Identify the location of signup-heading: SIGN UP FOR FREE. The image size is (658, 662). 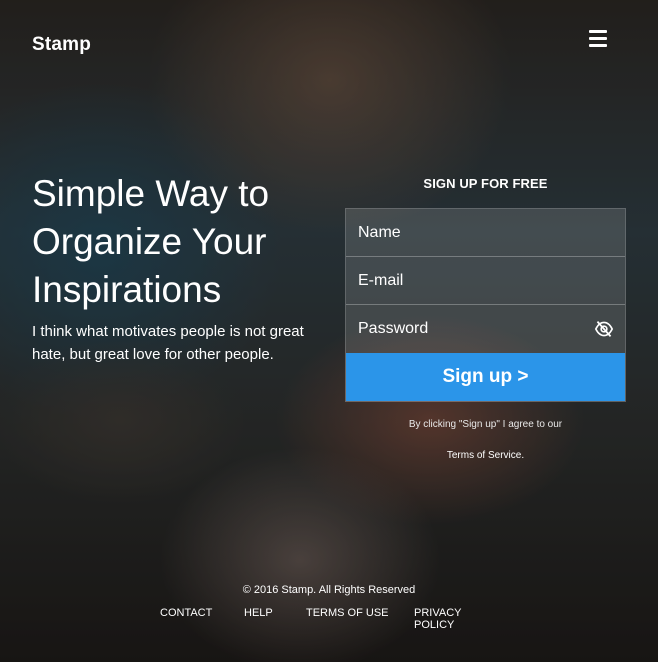
(485, 183).